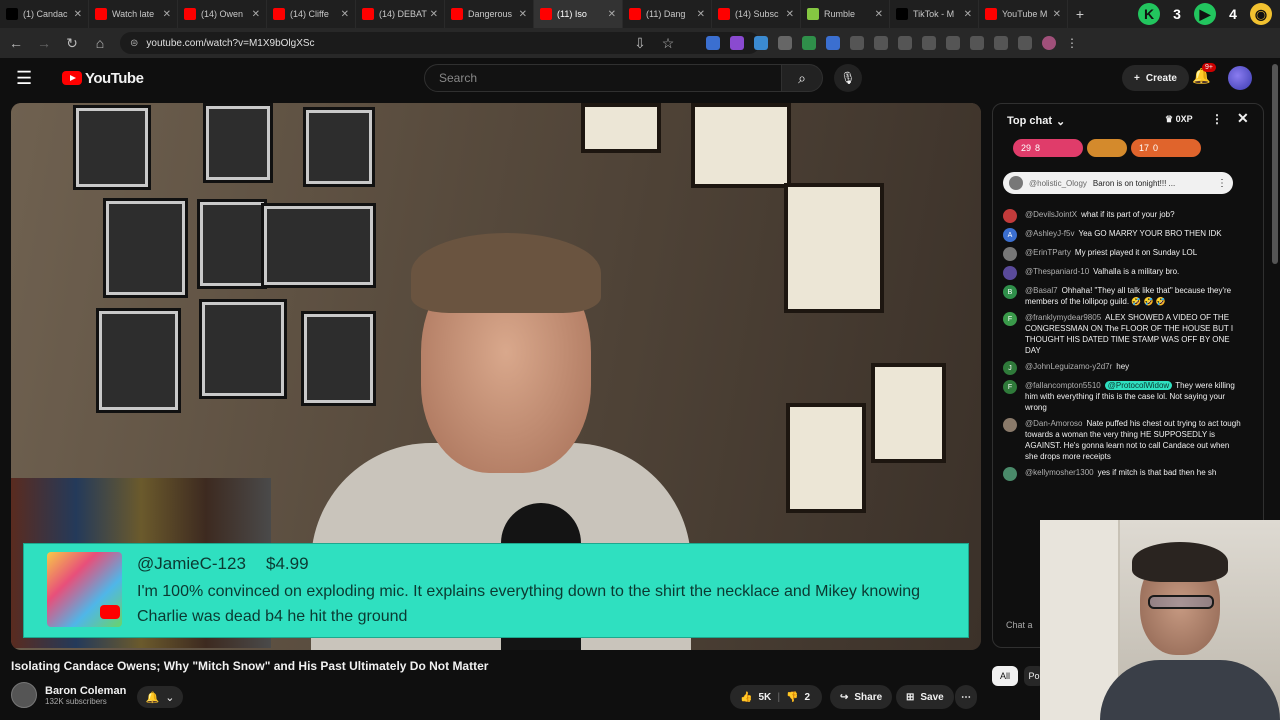 This screenshot has width=1280, height=720. Describe the element at coordinates (1177, 14) in the screenshot. I see `extension-badge-3: 3` at that location.